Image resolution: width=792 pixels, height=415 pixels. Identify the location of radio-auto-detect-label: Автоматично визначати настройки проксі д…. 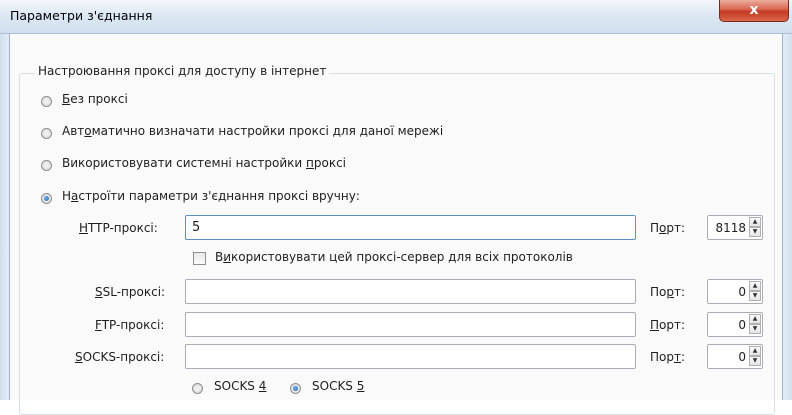
(252, 131).